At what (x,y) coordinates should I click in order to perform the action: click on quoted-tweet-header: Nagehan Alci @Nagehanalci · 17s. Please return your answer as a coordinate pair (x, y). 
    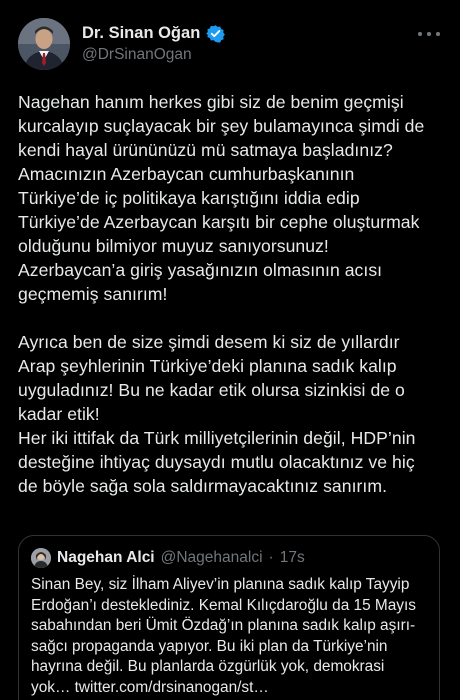
    Looking at the image, I should click on (168, 558).